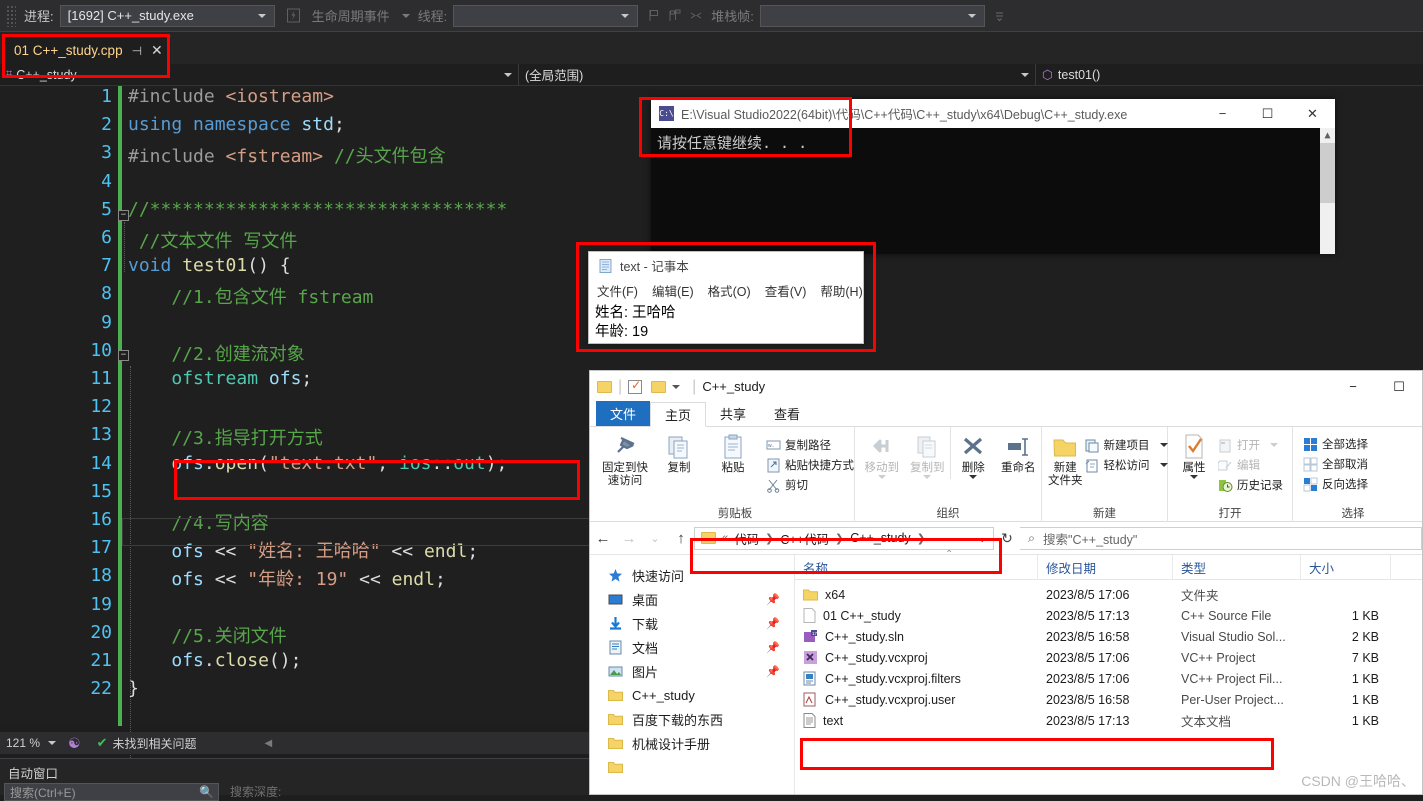 The image size is (1423, 801). Describe the element at coordinates (1194, 461) in the screenshot. I see `properties-button: 属性` at that location.